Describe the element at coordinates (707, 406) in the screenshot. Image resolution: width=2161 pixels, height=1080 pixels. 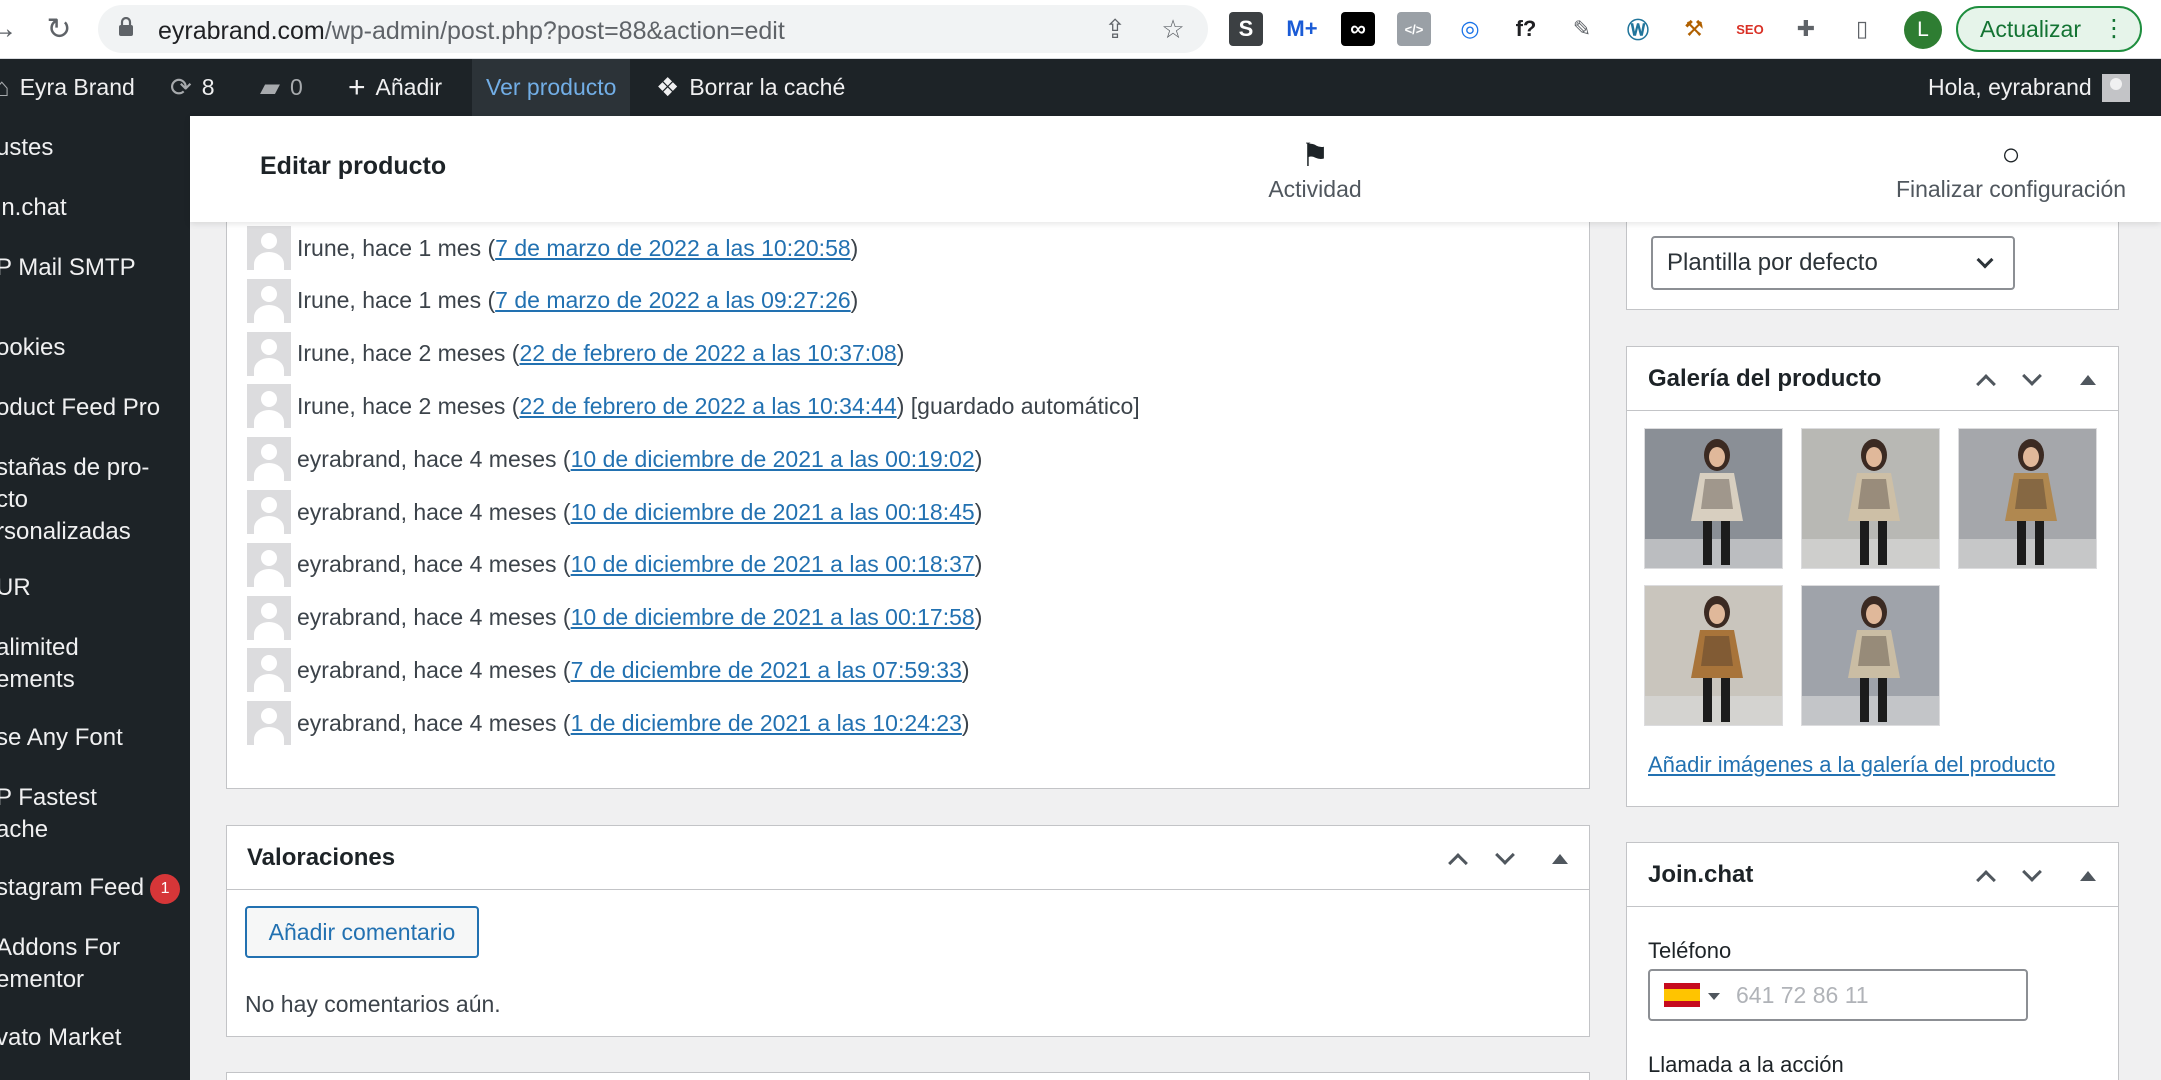
I see `revision-date-link: 22 de febrero de 2022 a las 10:34:44` at that location.